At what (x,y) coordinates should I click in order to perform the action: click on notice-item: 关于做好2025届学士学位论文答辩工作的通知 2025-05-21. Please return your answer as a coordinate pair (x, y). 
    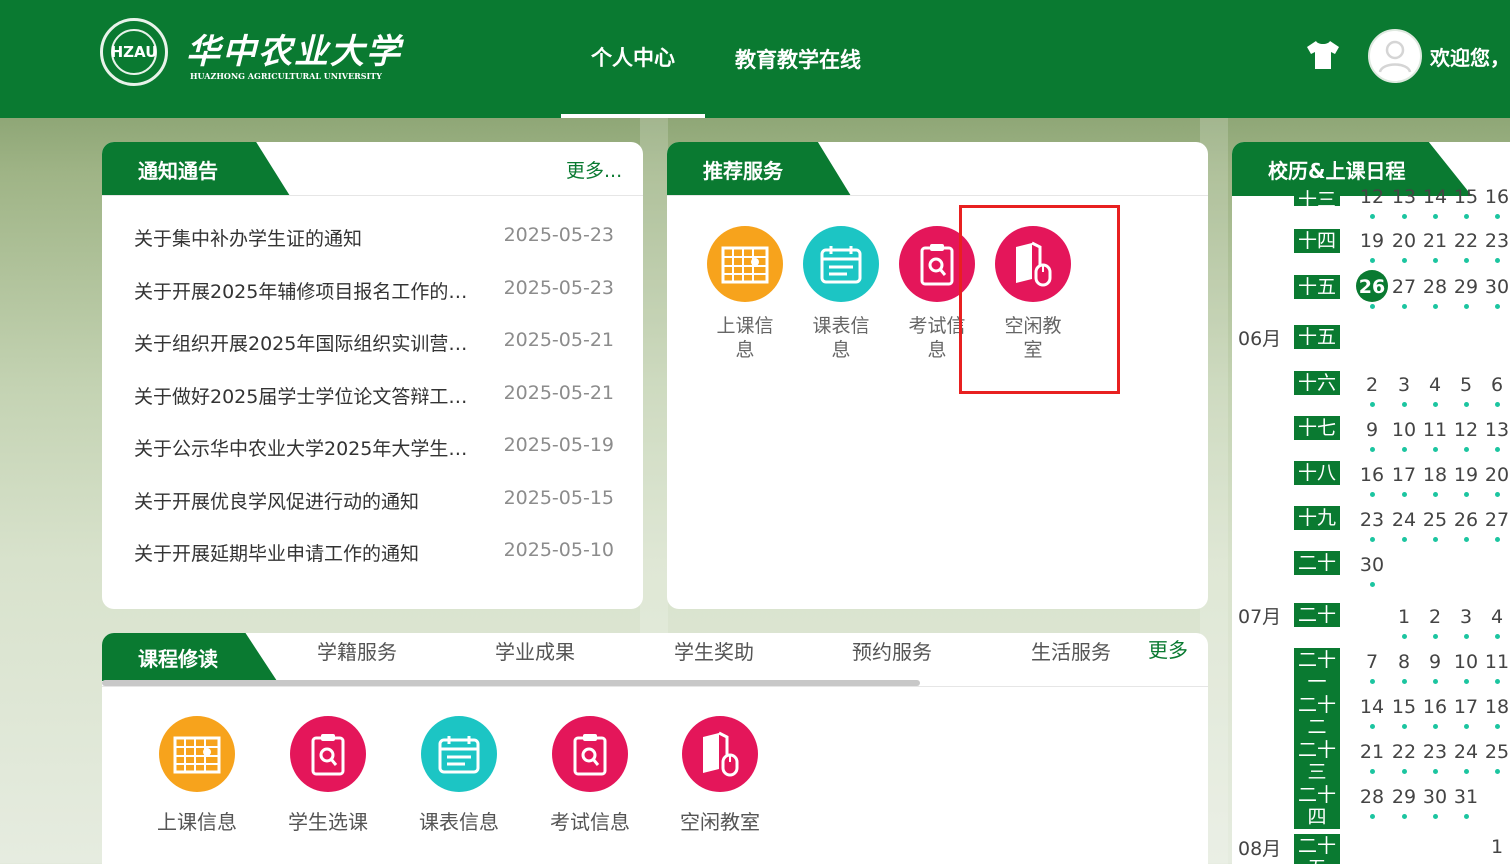
    Looking at the image, I should click on (374, 395).